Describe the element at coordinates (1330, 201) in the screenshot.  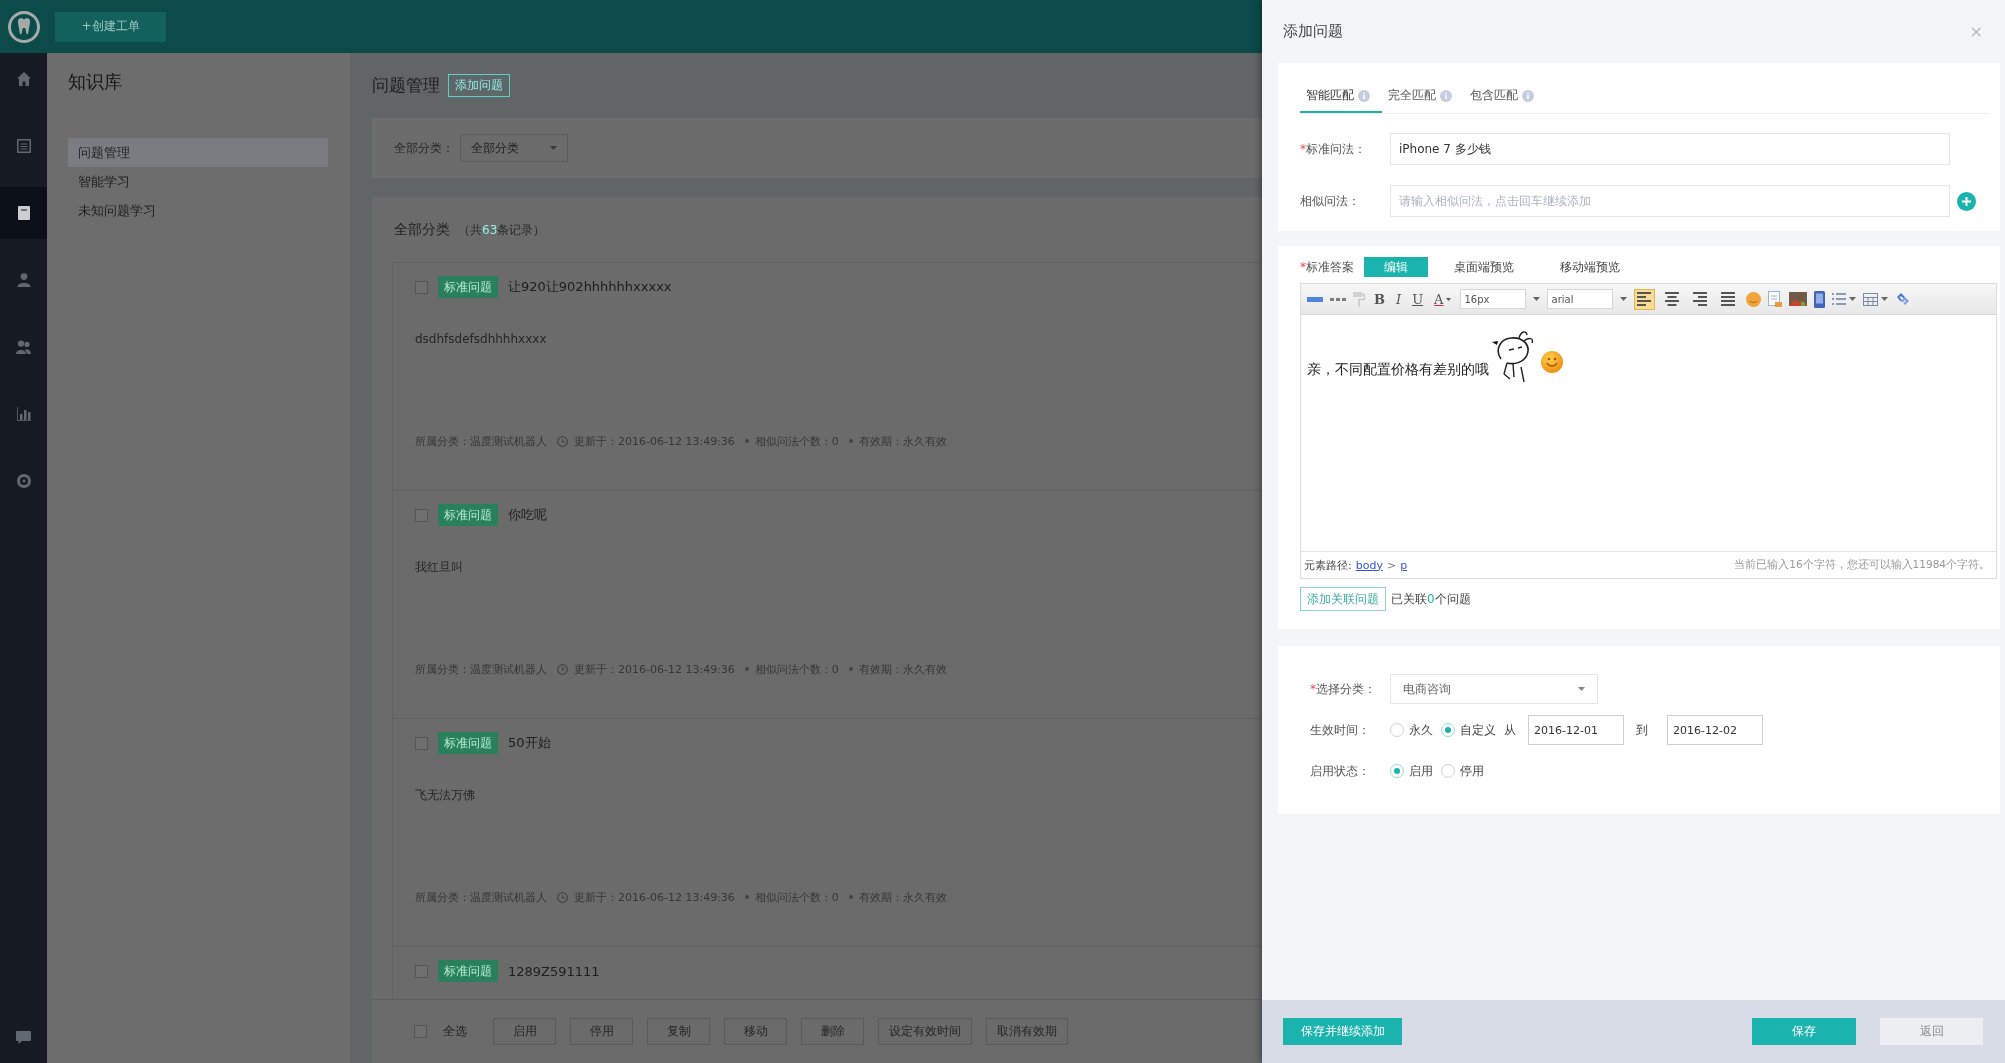
I see `field-label: 相似问法：` at that location.